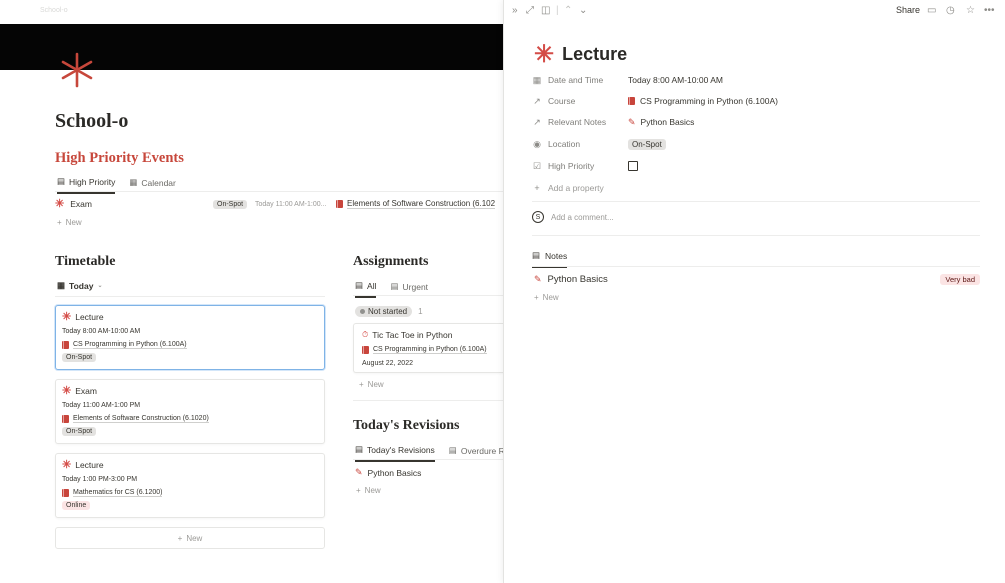 Image resolution: width=1005 pixels, height=583 pixels. Describe the element at coordinates (69, 222) in the screenshot. I see `high-priority-new-button: + New` at that location.